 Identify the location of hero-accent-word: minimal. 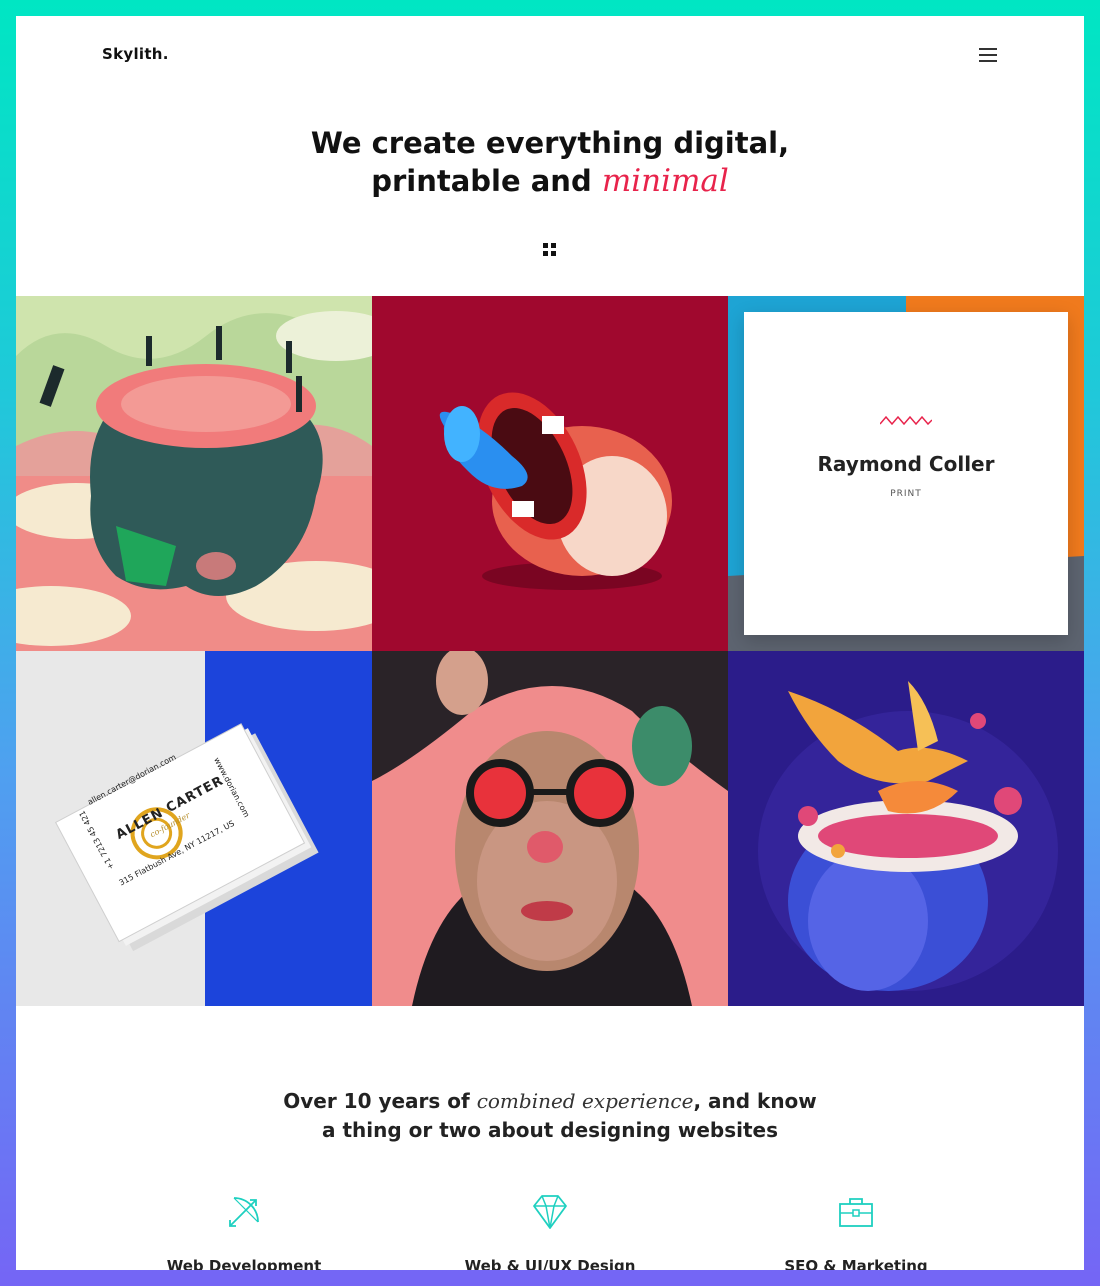
(665, 181).